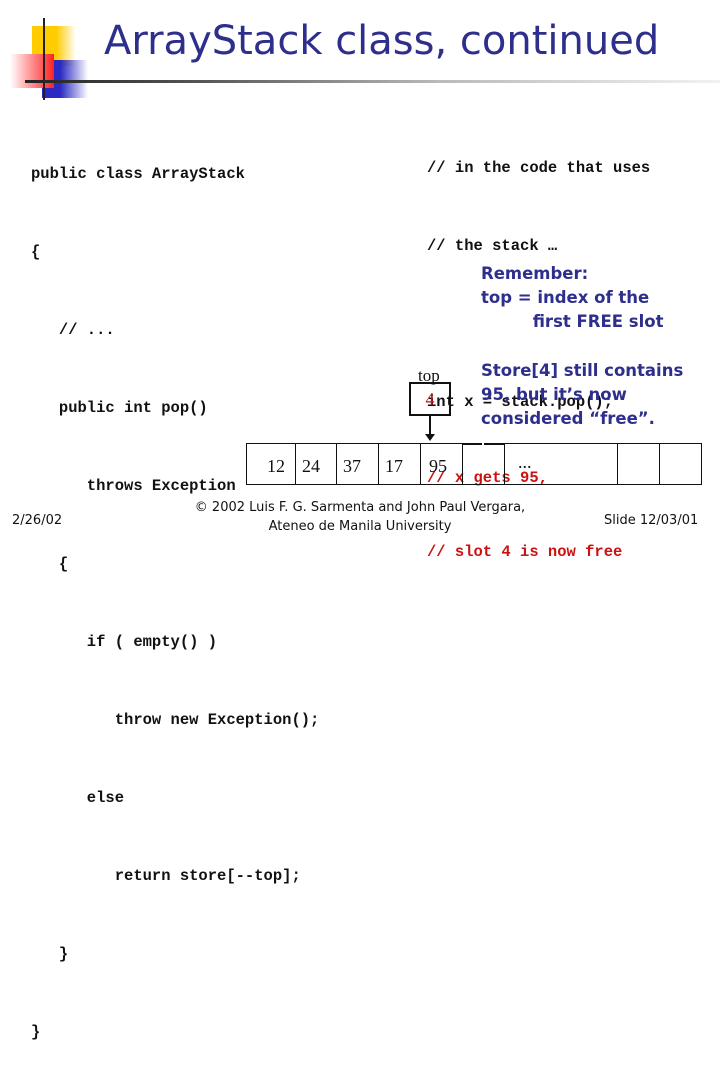  I want to click on usage-comment-line: // slot 4 is now free, so click(525, 552).